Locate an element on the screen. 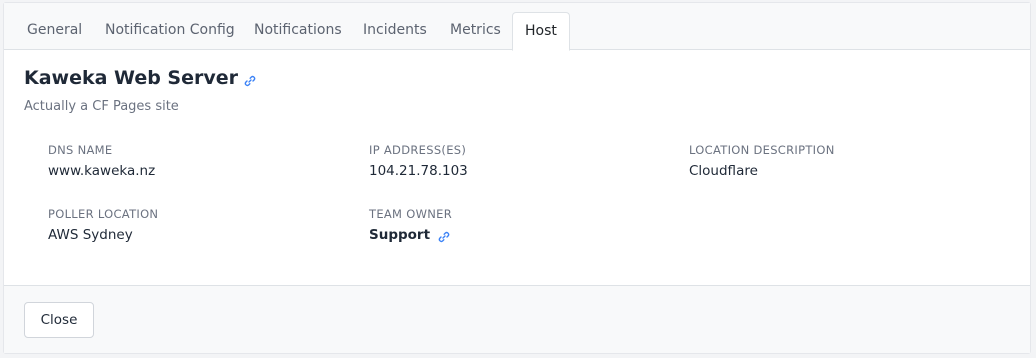 Image resolution: width=1036 pixels, height=358 pixels. tab-notifications: Notifications is located at coordinates (298, 31).